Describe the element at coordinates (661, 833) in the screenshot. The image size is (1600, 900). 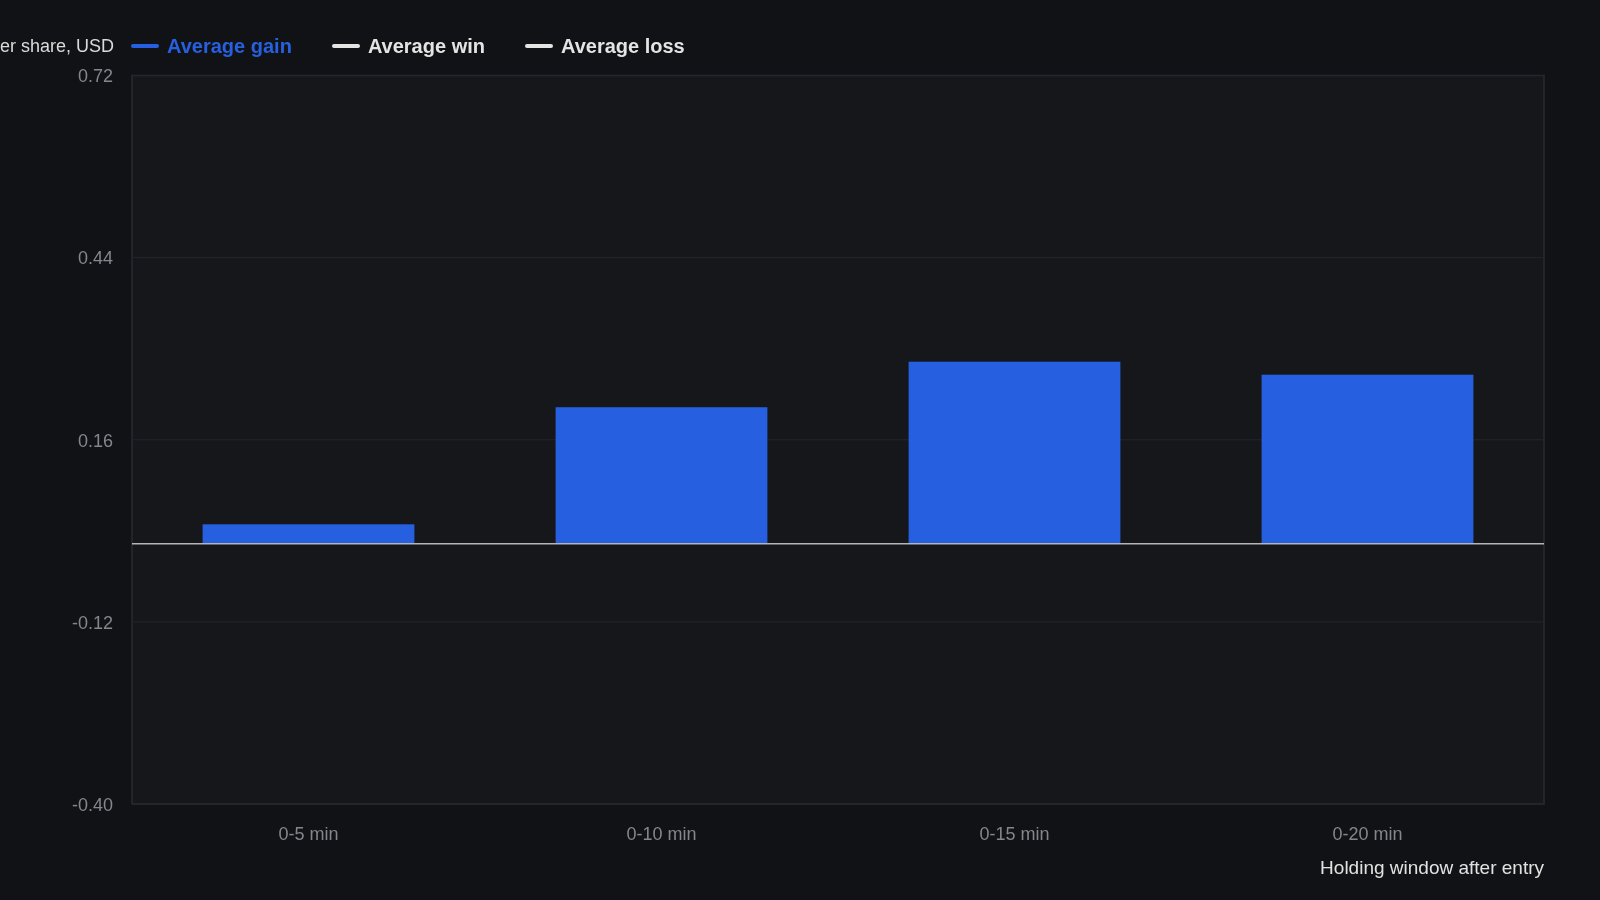
I see `x-tick-label: 0-10 min` at that location.